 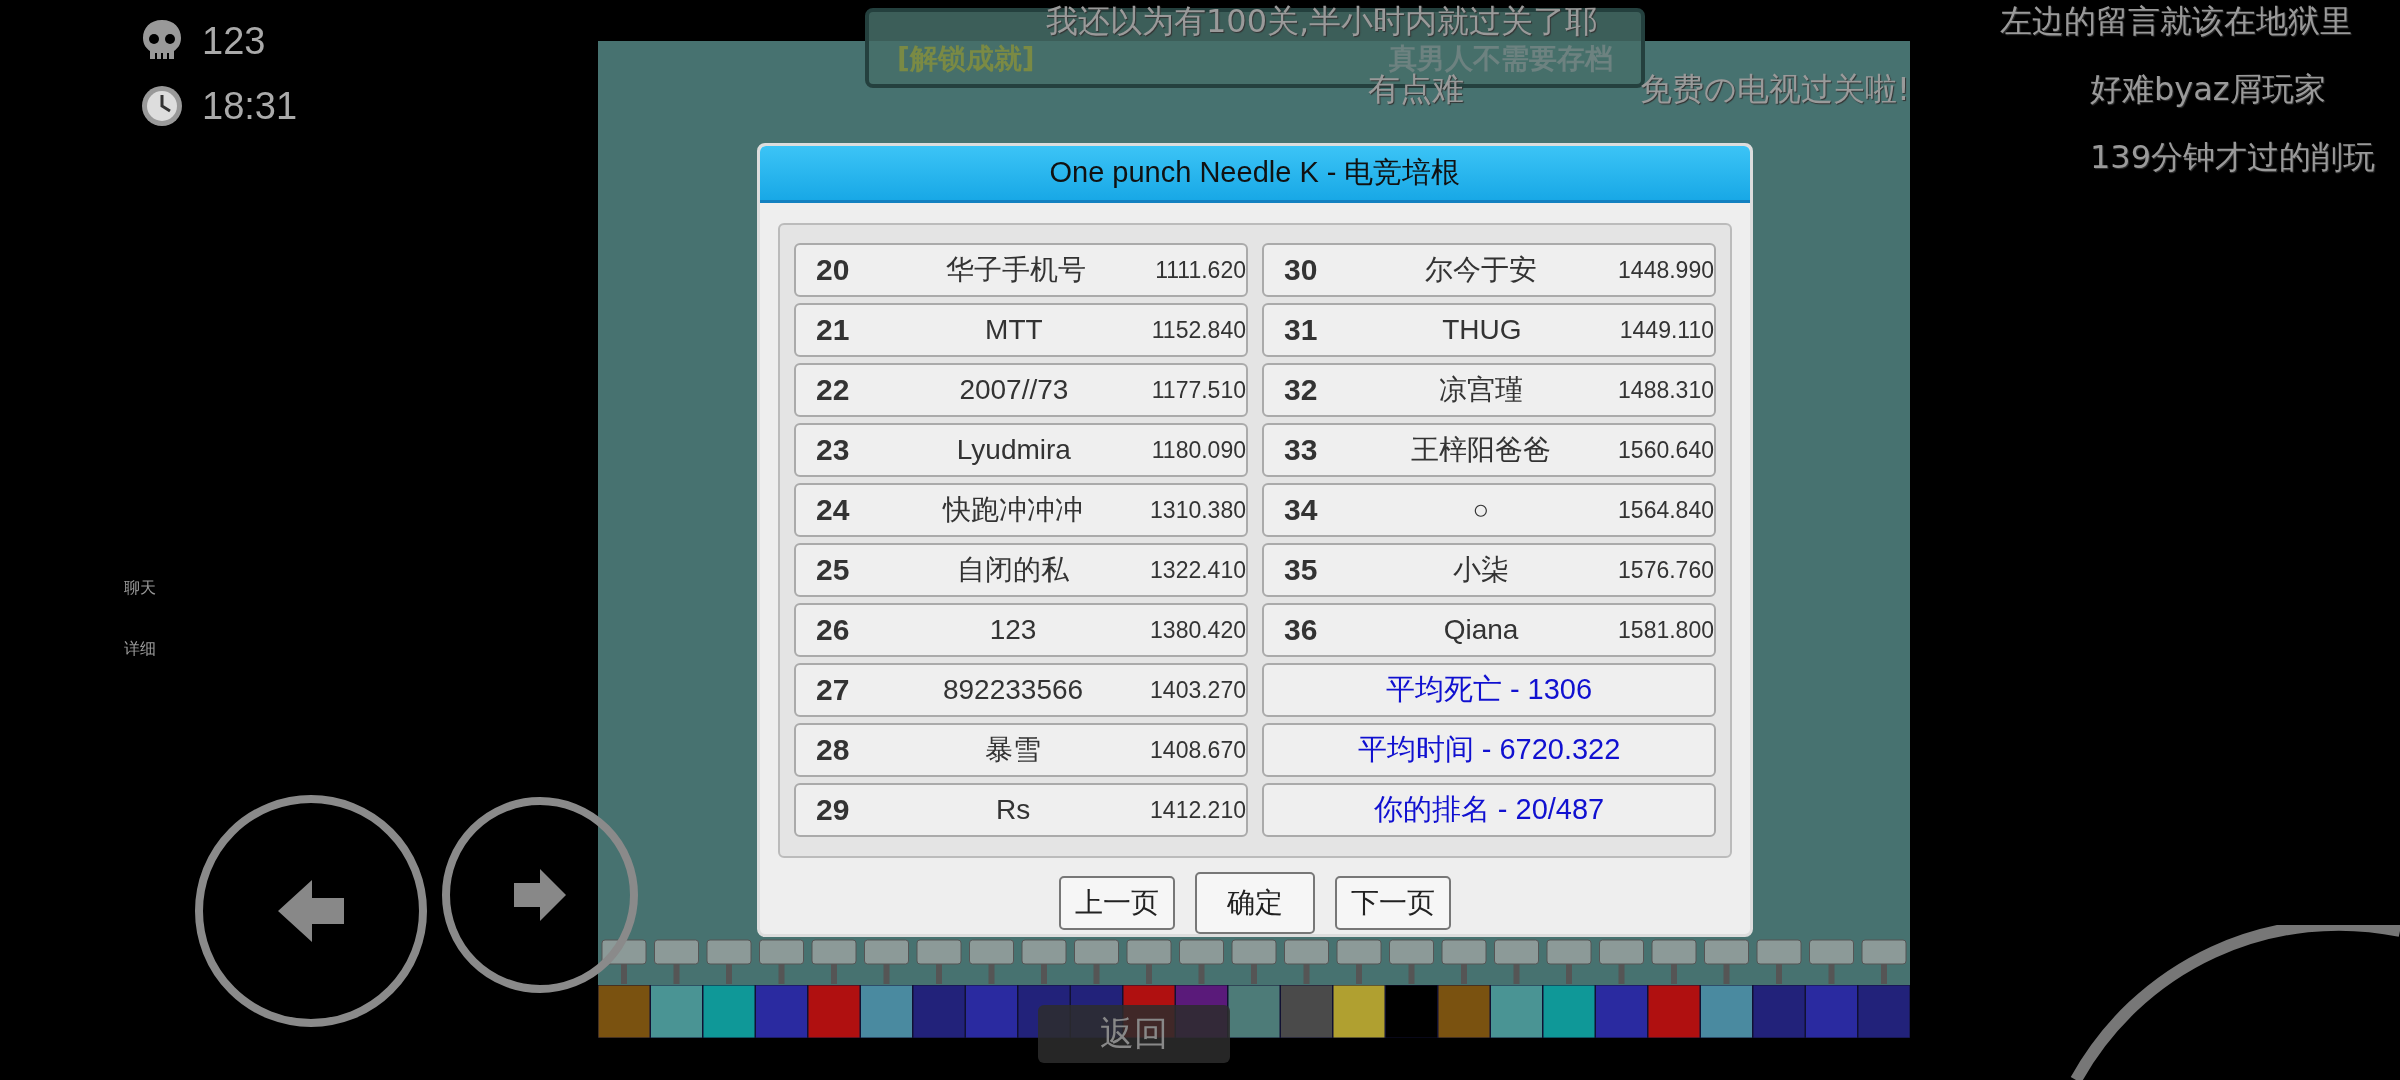 I want to click on rank-number: 34, so click(x=1301, y=510).